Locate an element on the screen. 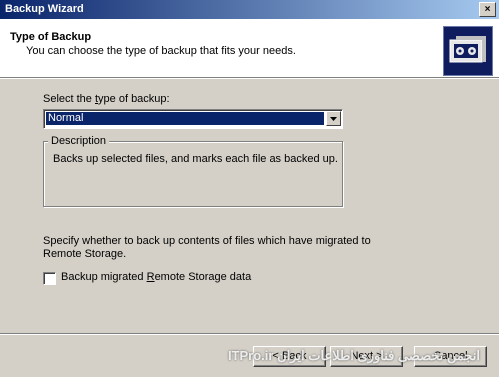 The width and height of the screenshot is (499, 377). backup-type-selected-value: Normal is located at coordinates (185, 118).